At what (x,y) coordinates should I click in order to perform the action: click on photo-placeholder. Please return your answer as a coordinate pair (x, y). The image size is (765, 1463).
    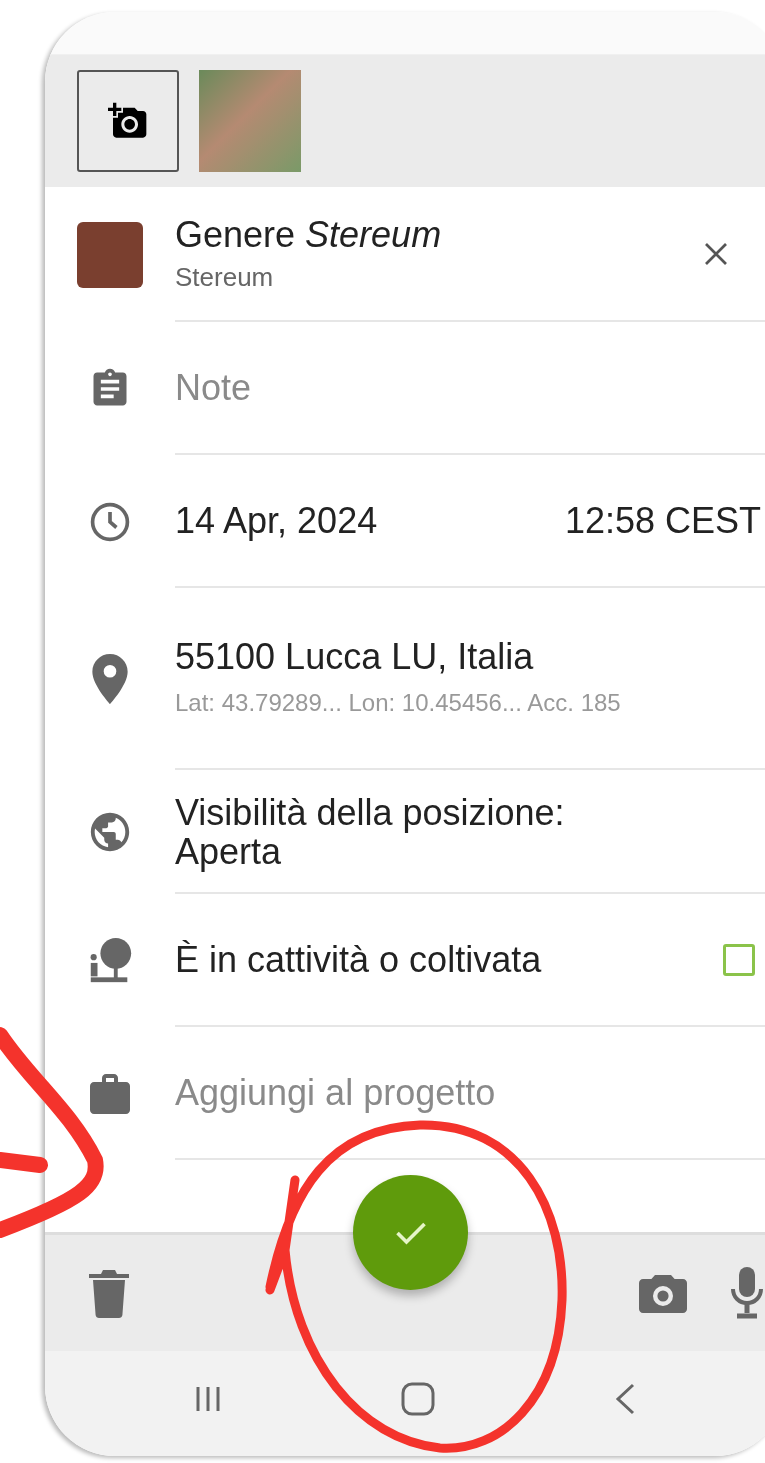
    Looking at the image, I should click on (110, 254).